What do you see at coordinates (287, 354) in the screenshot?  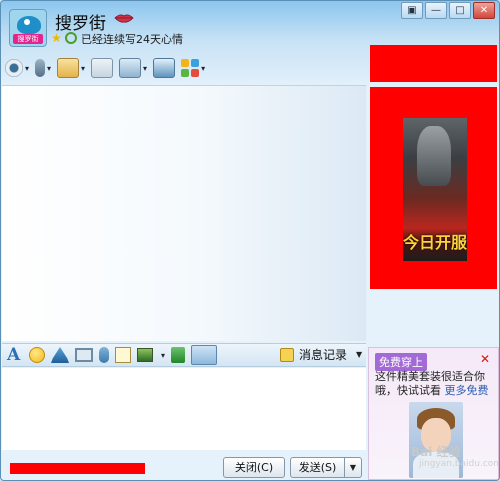 I see `history-icon` at bounding box center [287, 354].